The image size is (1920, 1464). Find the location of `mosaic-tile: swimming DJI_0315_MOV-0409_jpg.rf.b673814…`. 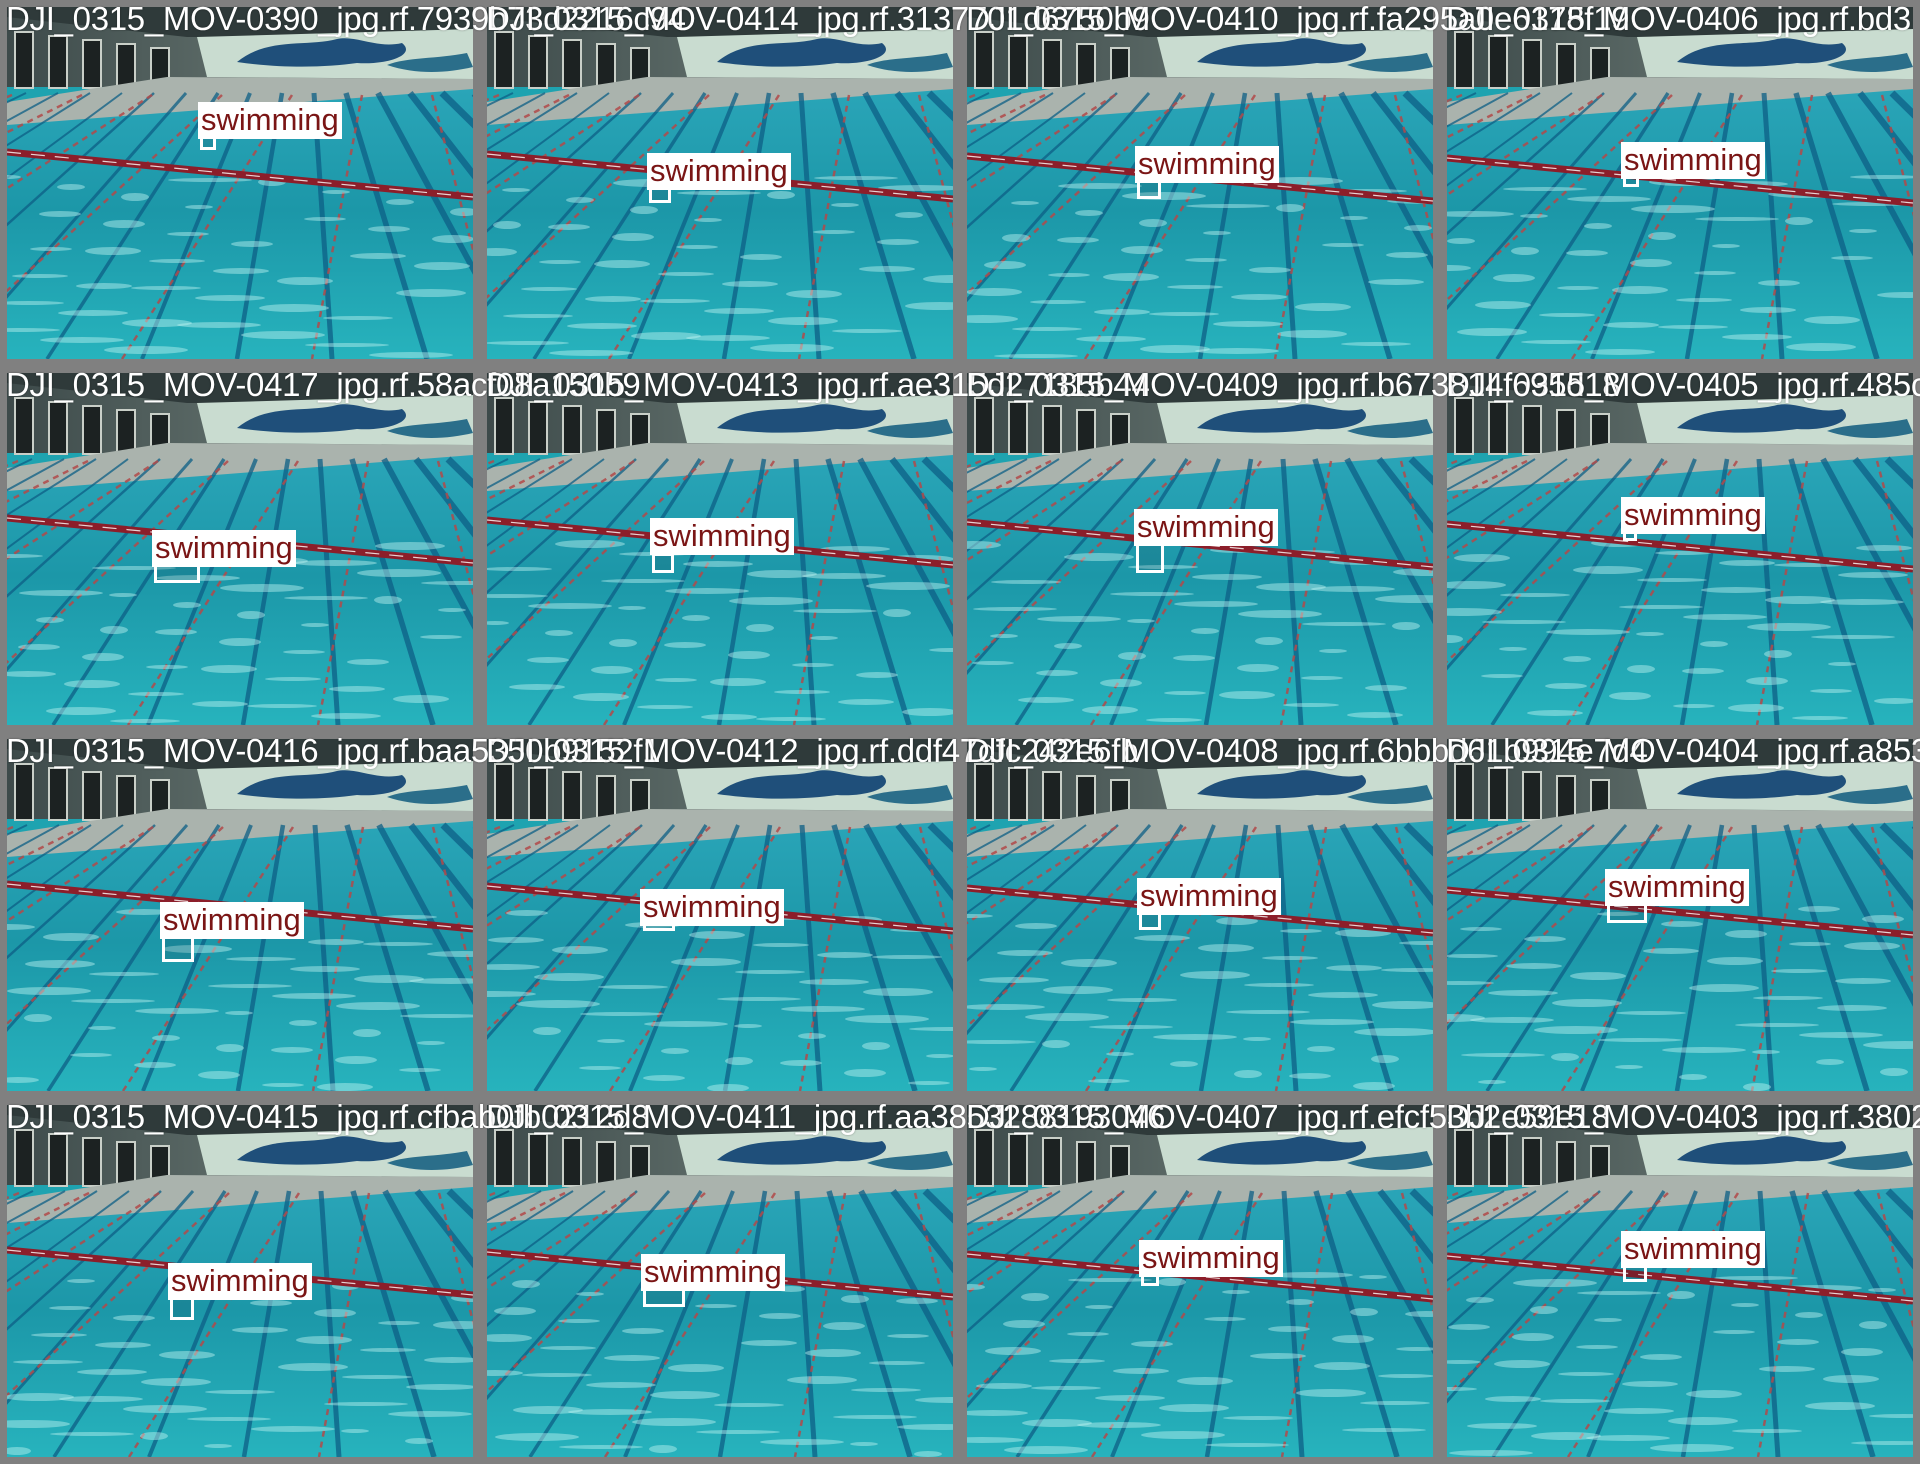

mosaic-tile: swimming DJI_0315_MOV-0409_jpg.rf.b673814… is located at coordinates (1290, 549).